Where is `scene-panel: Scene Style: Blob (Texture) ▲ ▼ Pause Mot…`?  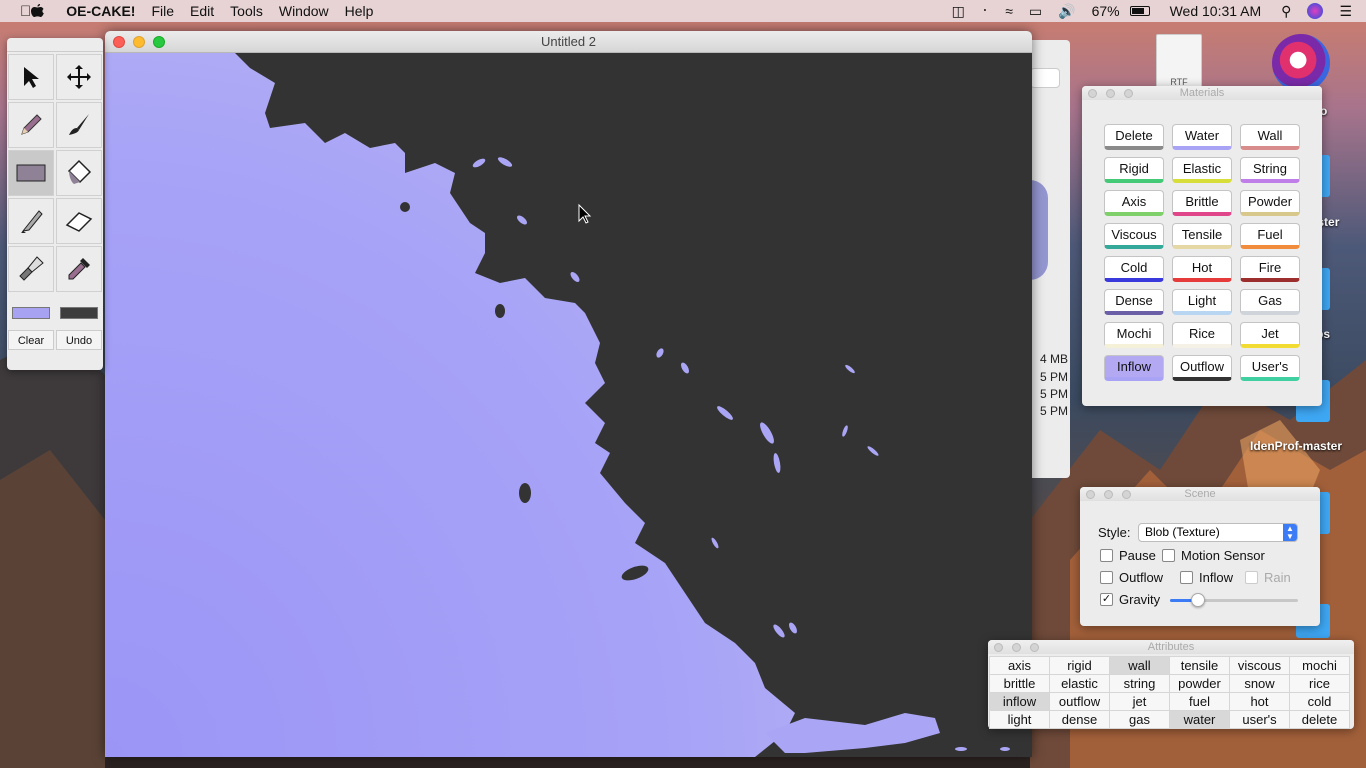 scene-panel: Scene Style: Blob (Texture) ▲ ▼ Pause Mot… is located at coordinates (1200, 556).